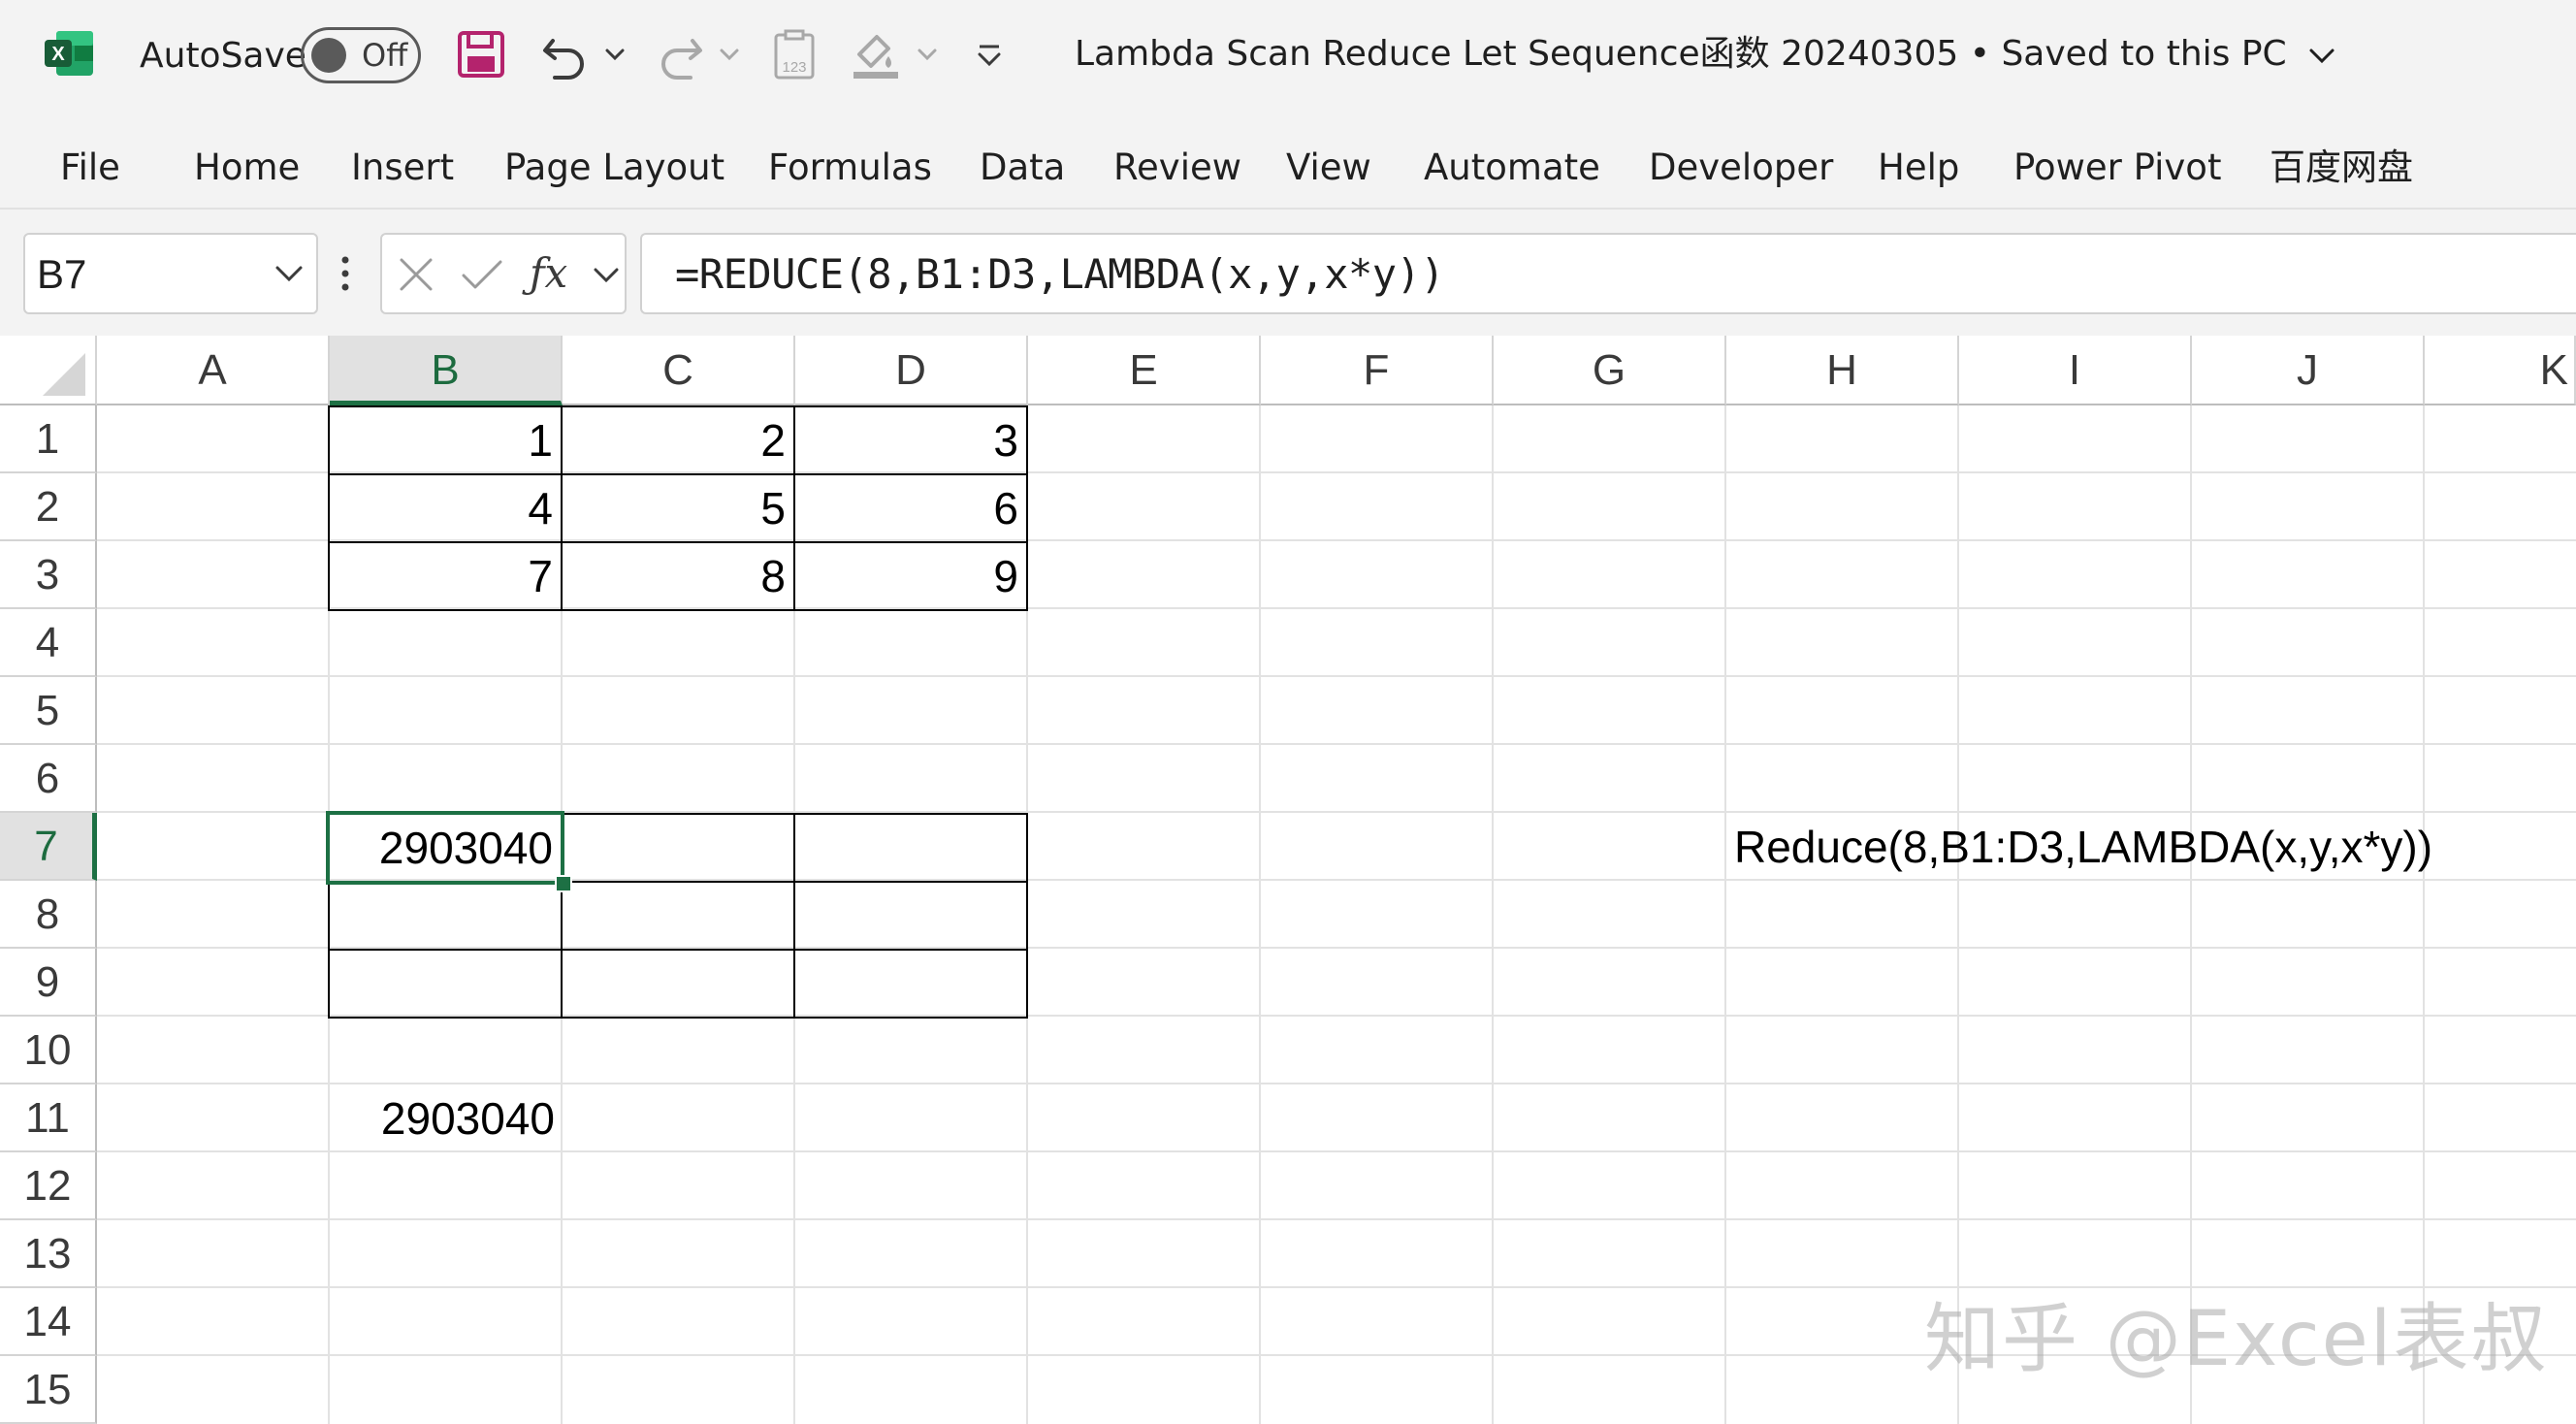 The height and width of the screenshot is (1424, 2576). I want to click on formula-buttons: ƒx, so click(503, 273).